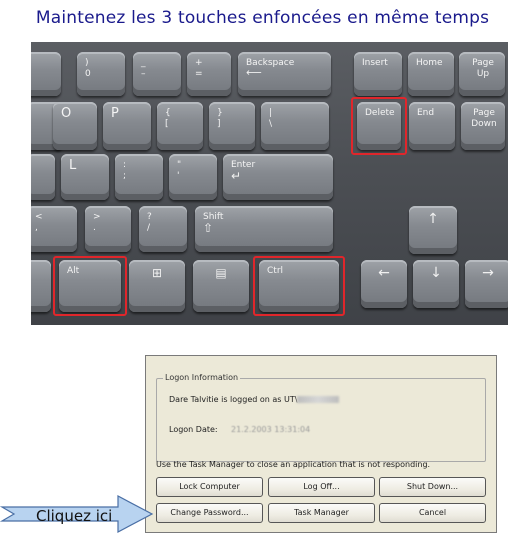  Describe the element at coordinates (208, 228) in the screenshot. I see `shift-arrow-icon: ⇧` at that location.